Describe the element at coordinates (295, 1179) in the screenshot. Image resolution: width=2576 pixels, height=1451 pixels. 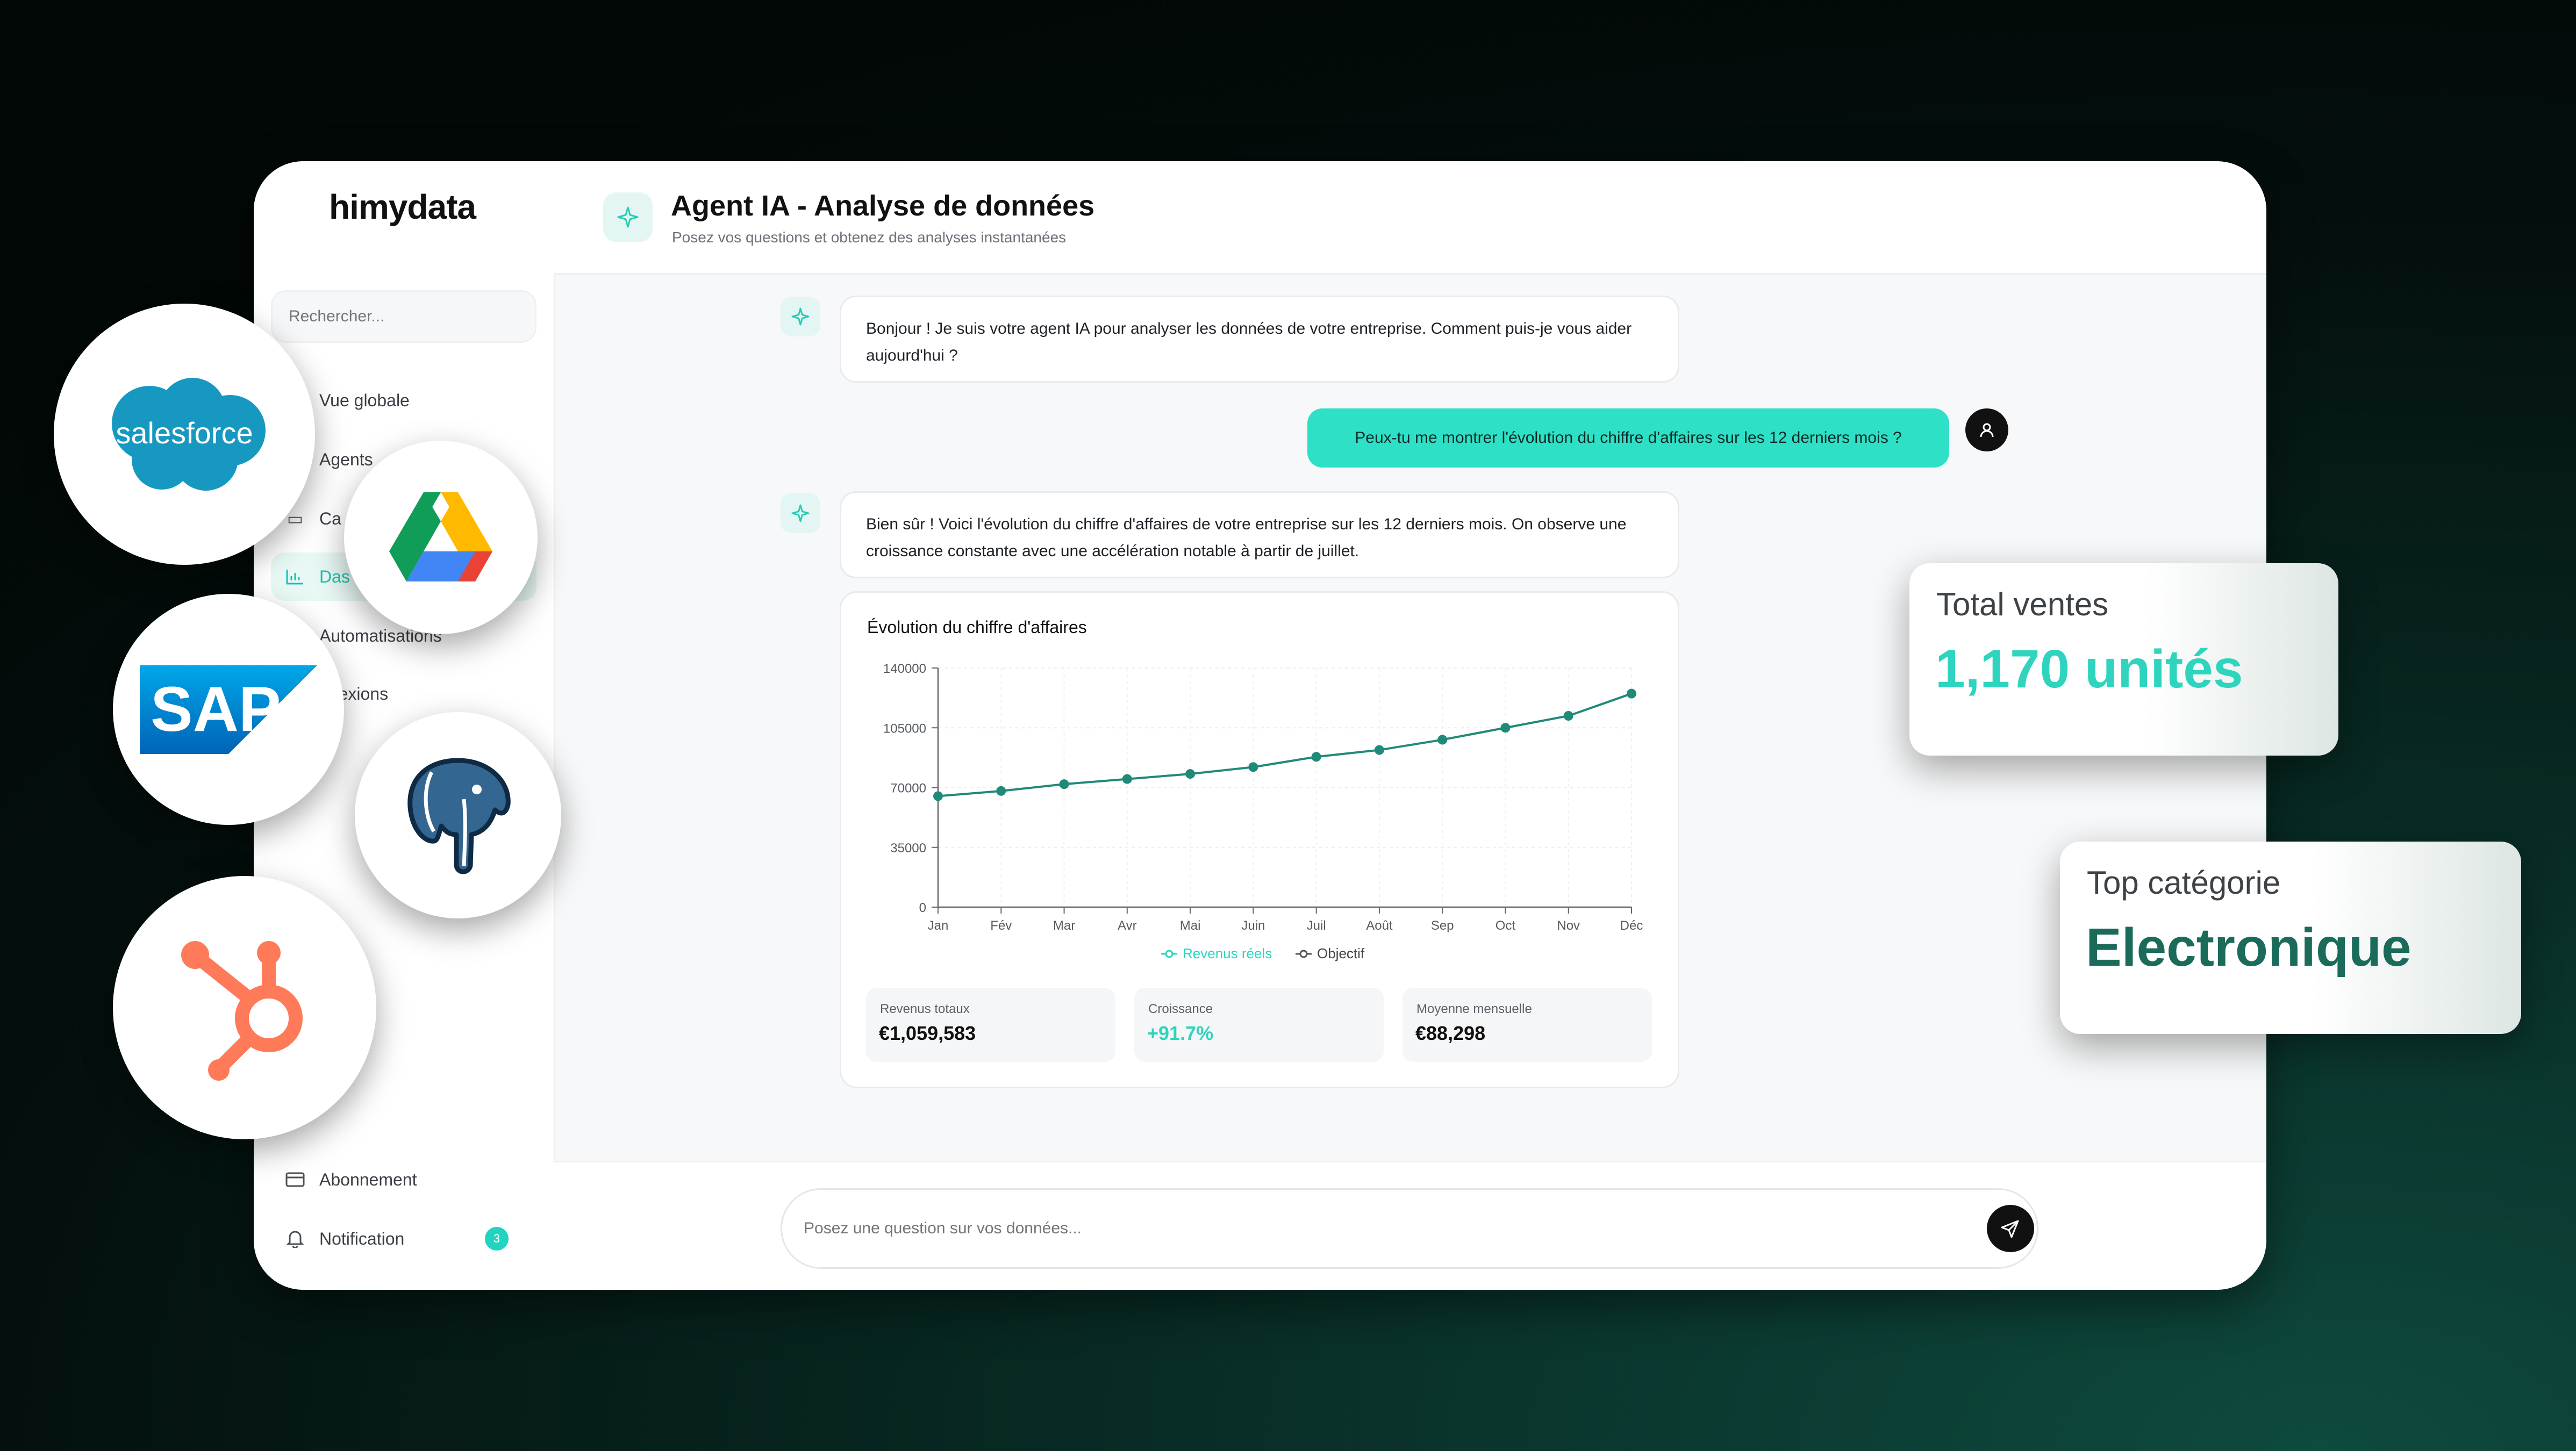
I see `card-icon` at that location.